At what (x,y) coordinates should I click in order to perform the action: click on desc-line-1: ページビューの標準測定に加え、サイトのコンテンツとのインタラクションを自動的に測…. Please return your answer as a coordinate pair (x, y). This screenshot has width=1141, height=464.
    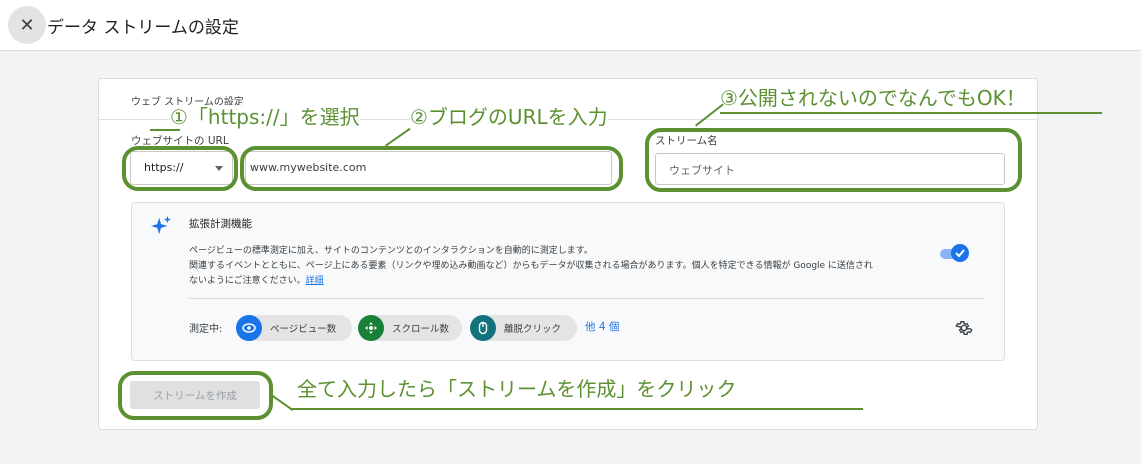
    Looking at the image, I should click on (391, 251).